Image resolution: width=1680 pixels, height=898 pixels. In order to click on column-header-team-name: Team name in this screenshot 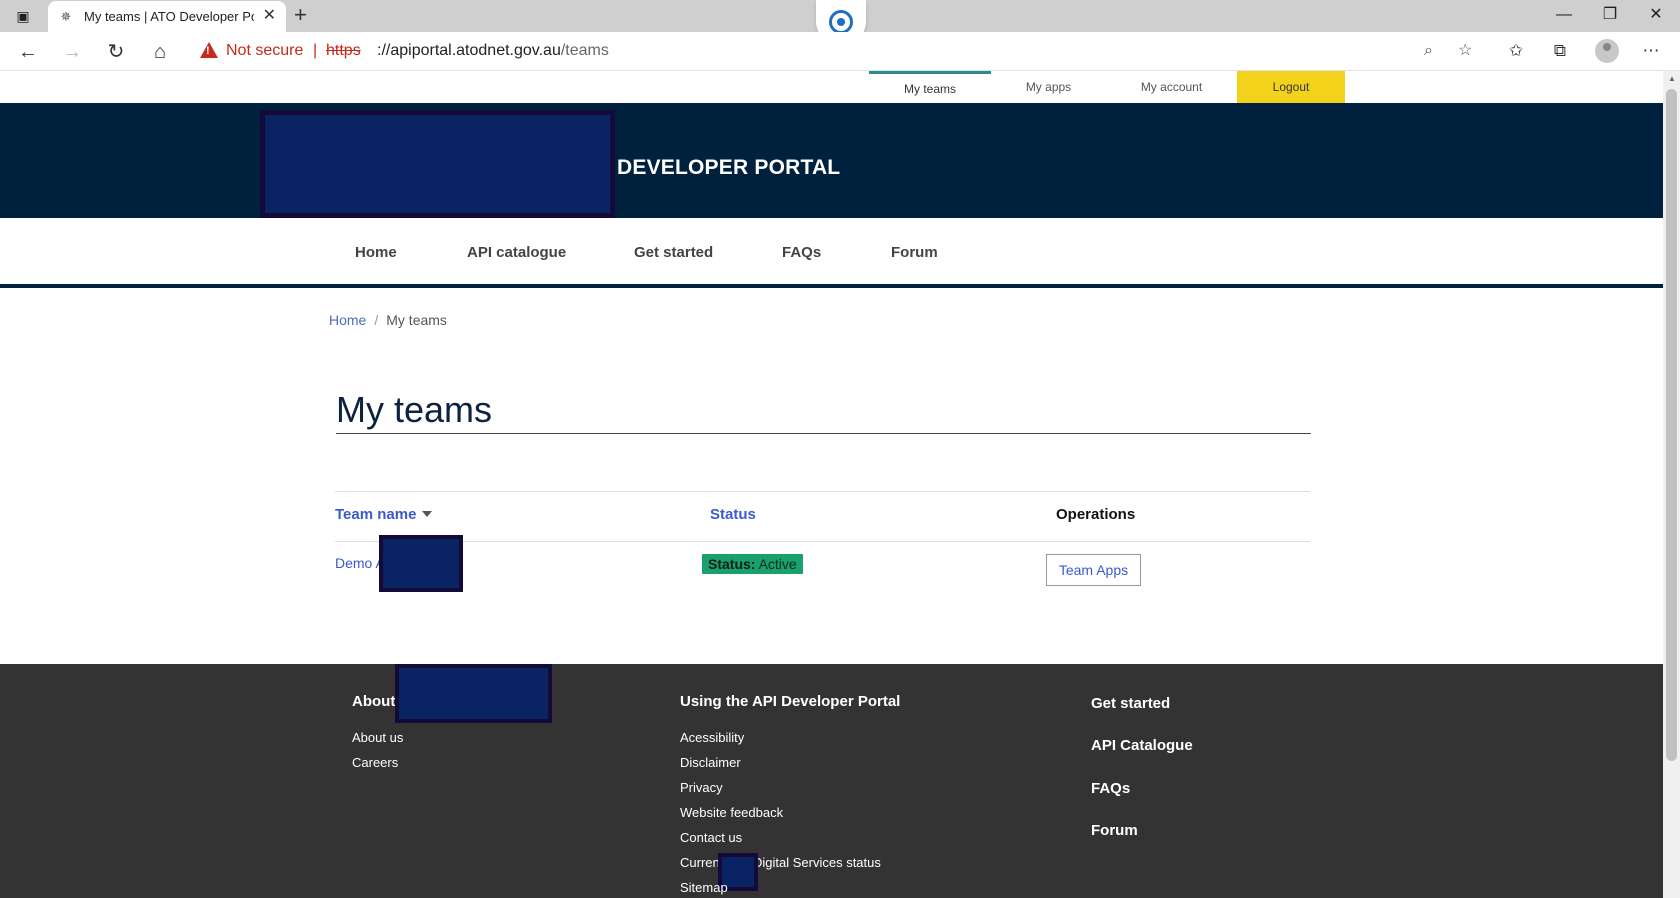, I will do `click(384, 514)`.